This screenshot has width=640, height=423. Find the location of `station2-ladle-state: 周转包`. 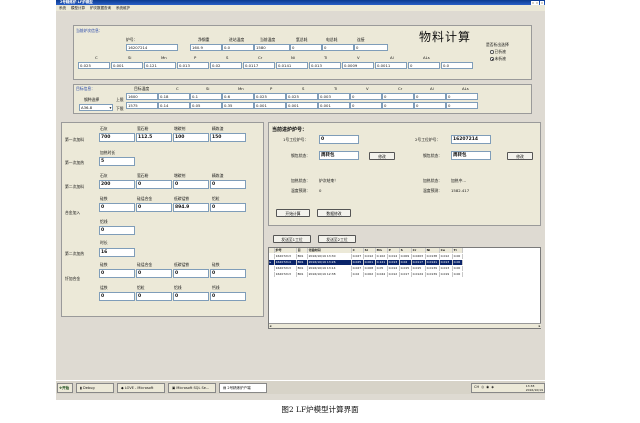

station2-ladle-state: 周转包 is located at coordinates (471, 155).